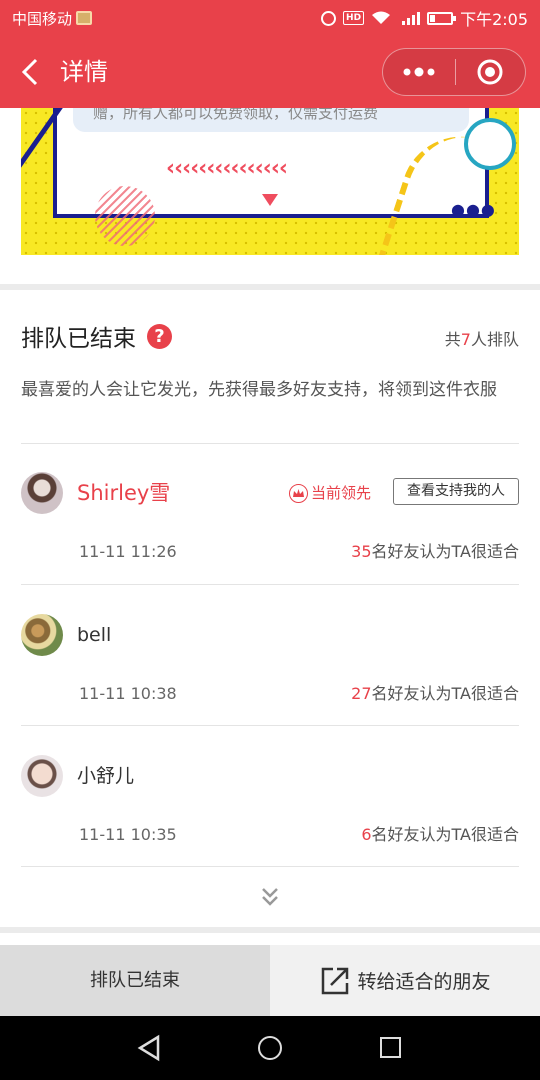 This screenshot has height=1080, width=540. Describe the element at coordinates (84, 72) in the screenshot. I see `page-title: 详情` at that location.